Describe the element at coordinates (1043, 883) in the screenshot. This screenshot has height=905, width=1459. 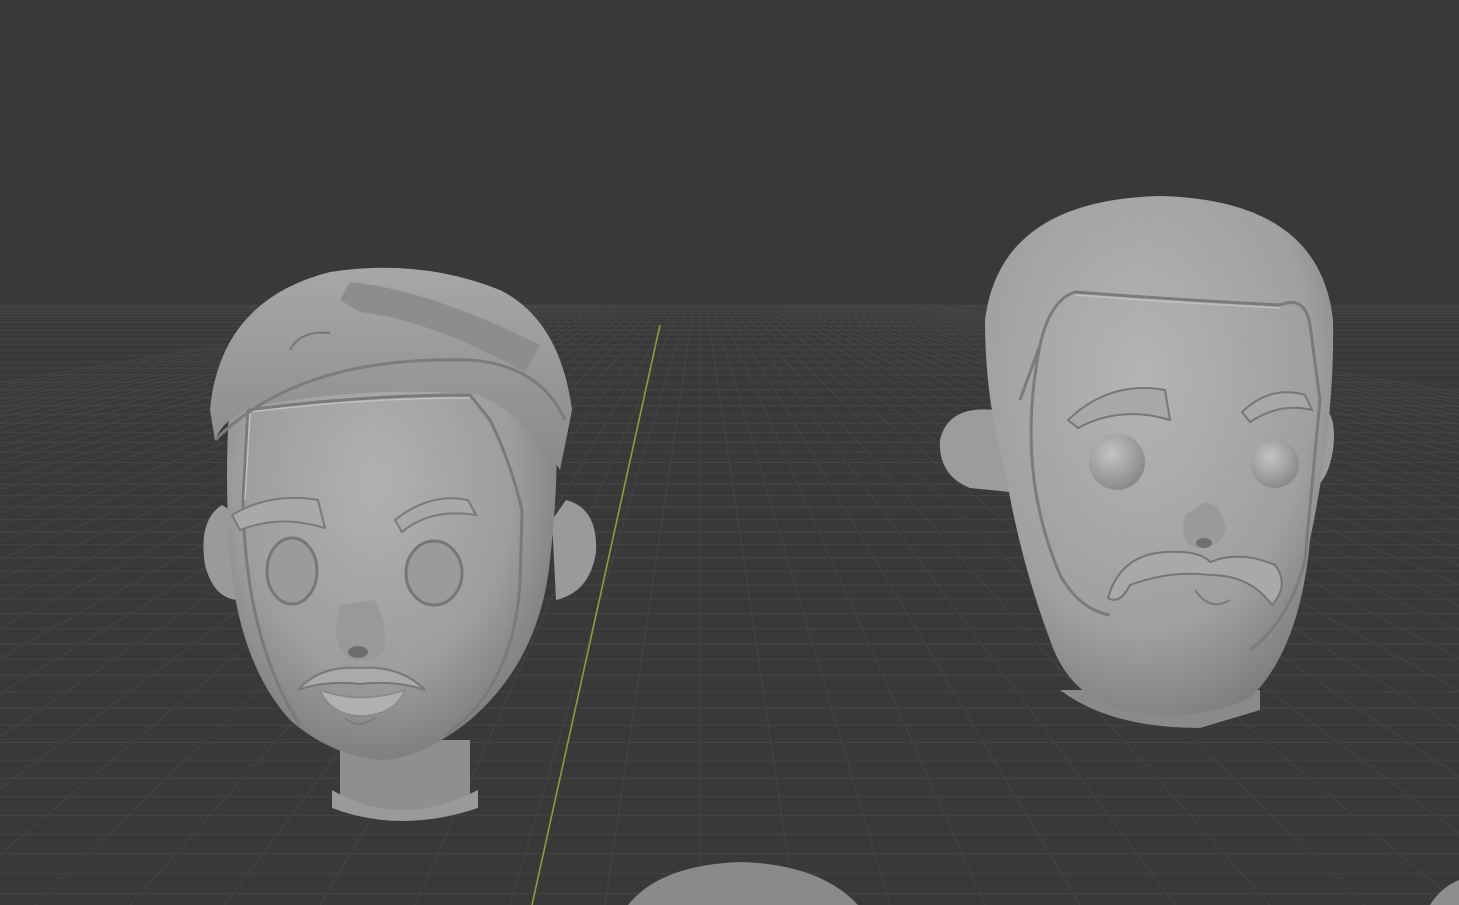
I see `partial-head-bottom` at that location.